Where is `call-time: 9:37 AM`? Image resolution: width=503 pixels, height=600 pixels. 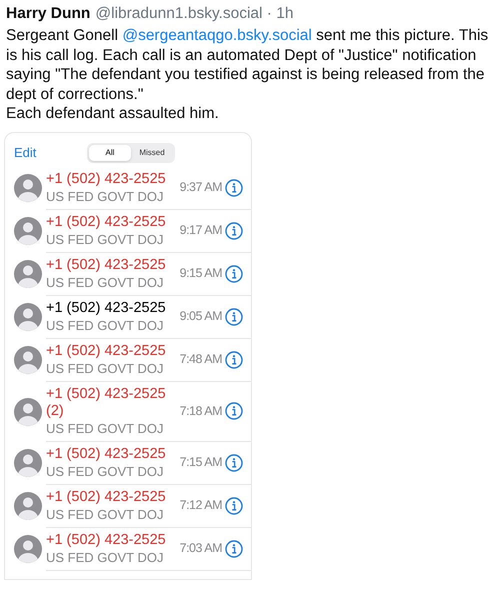 call-time: 9:37 AM is located at coordinates (201, 187).